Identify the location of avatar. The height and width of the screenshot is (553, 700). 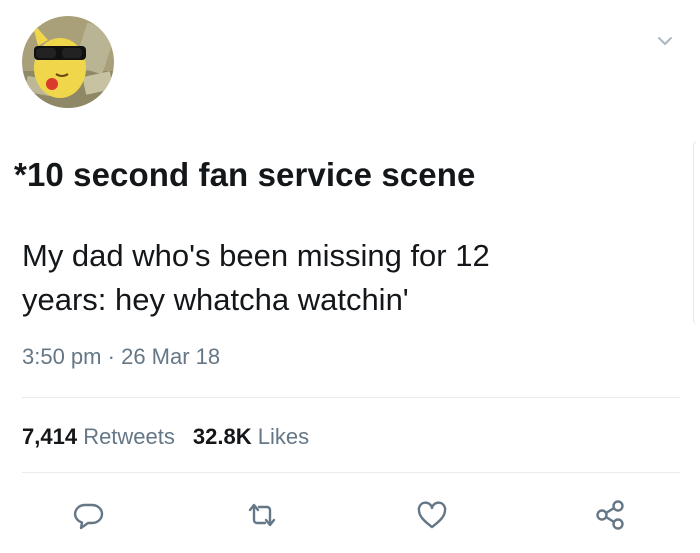
(68, 62).